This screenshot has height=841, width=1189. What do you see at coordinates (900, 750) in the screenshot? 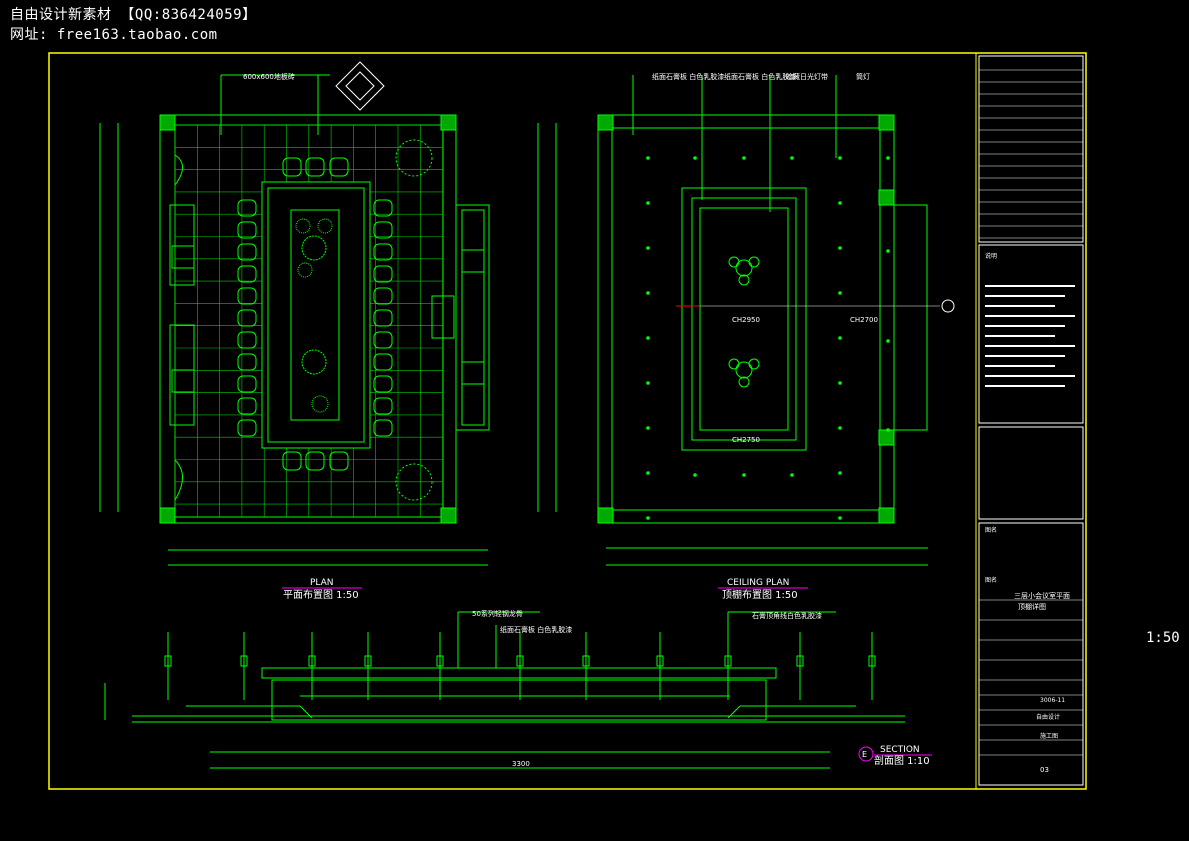
I see `section-title-en: SECTION` at bounding box center [900, 750].